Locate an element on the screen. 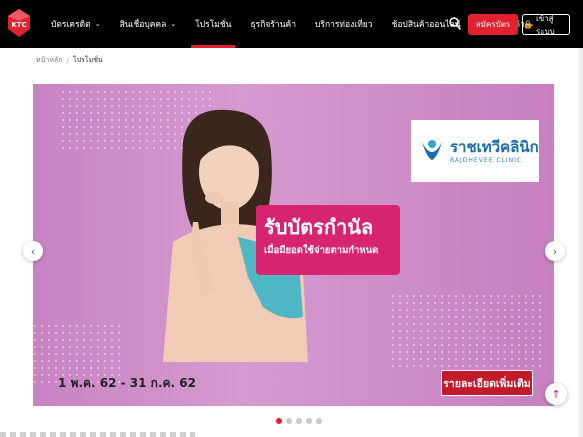 The height and width of the screenshot is (437, 583). login-label: เข้าสู่ระบบ is located at coordinates (545, 24).